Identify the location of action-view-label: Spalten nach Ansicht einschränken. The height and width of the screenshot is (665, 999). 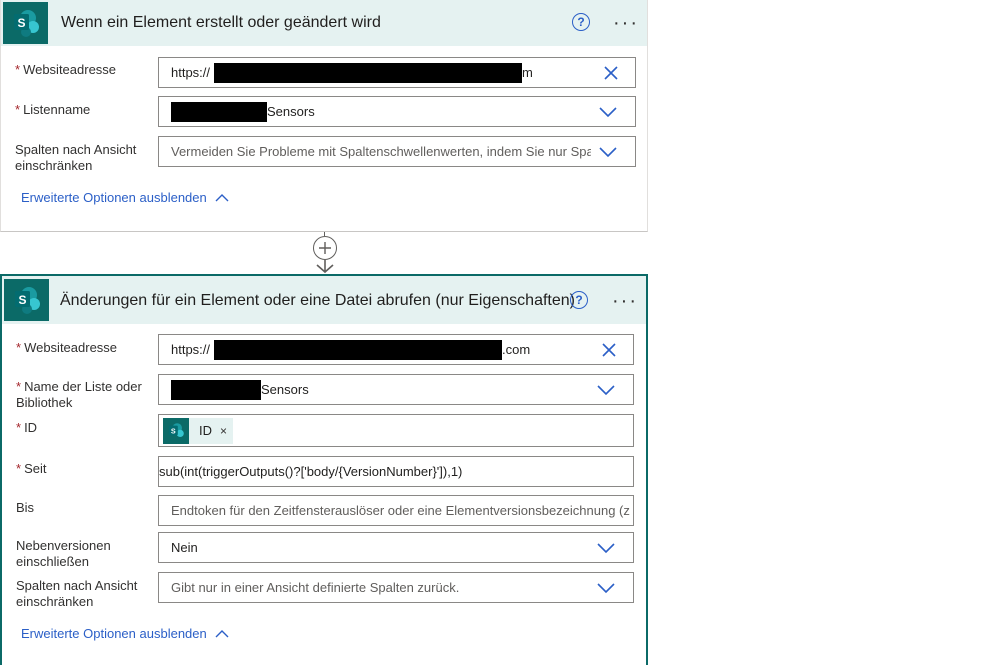
(77, 593).